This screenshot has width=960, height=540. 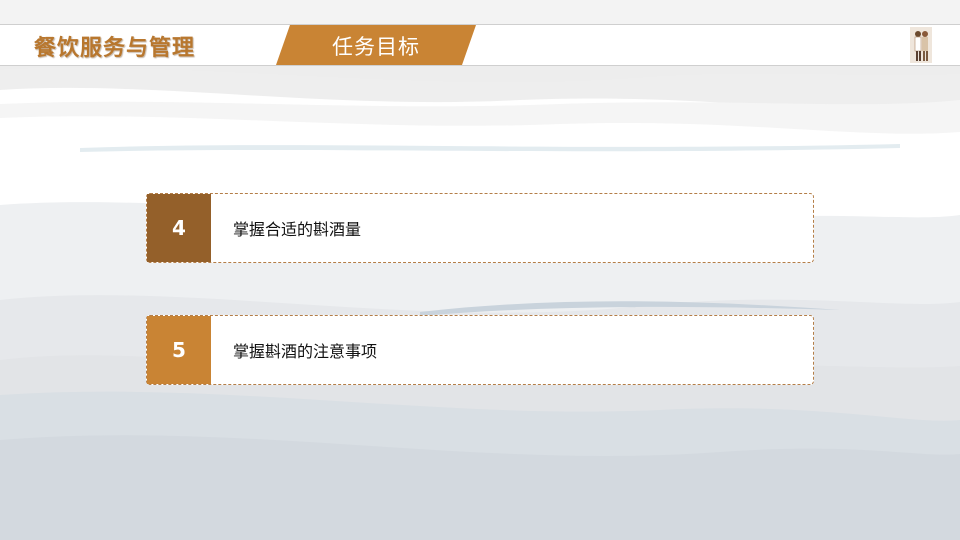 What do you see at coordinates (297, 229) in the screenshot?
I see `goal-text: 掌握合适的斟酒量` at bounding box center [297, 229].